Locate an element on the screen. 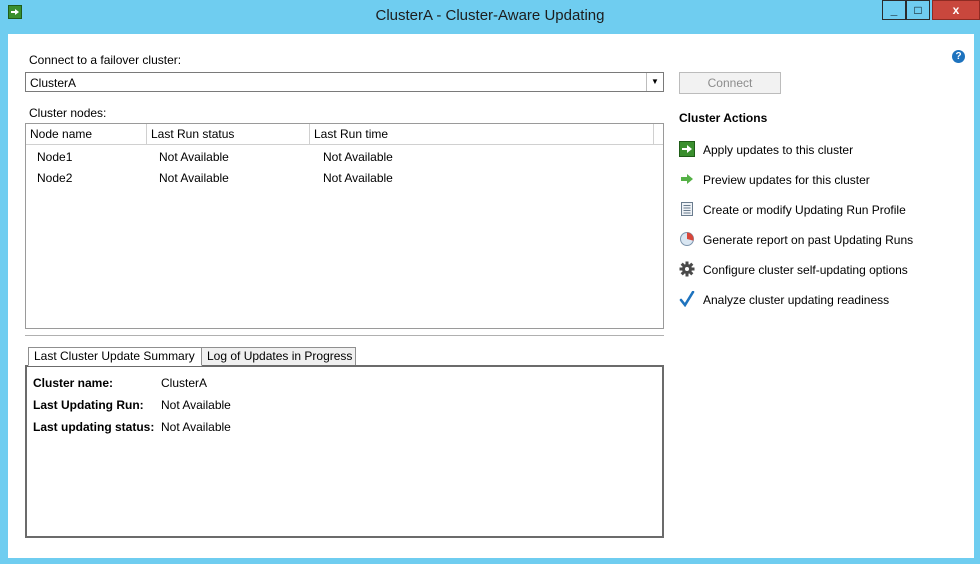 The image size is (980, 564). report-chart-icon is located at coordinates (687, 239).